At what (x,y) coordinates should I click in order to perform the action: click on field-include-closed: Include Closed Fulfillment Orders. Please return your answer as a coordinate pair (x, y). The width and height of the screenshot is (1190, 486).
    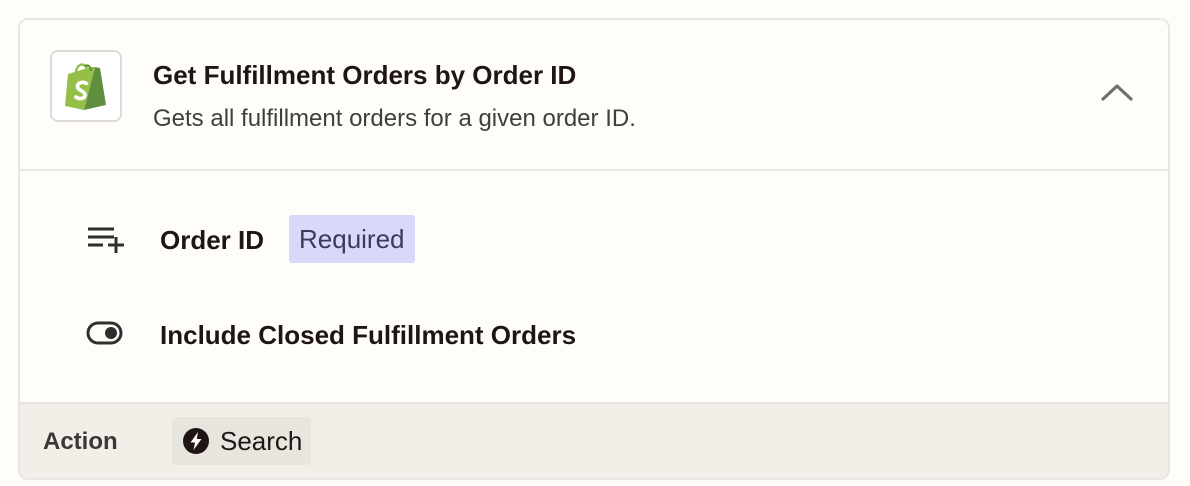
    Looking at the image, I should click on (594, 335).